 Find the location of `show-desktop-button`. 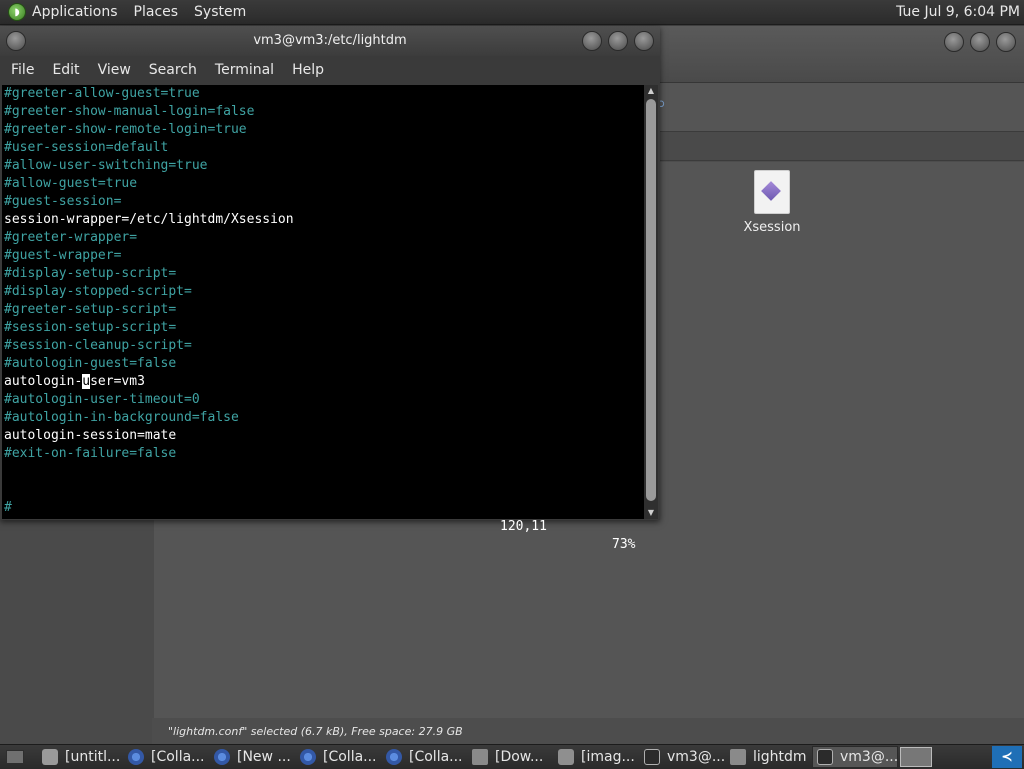

show-desktop-button is located at coordinates (15, 757).